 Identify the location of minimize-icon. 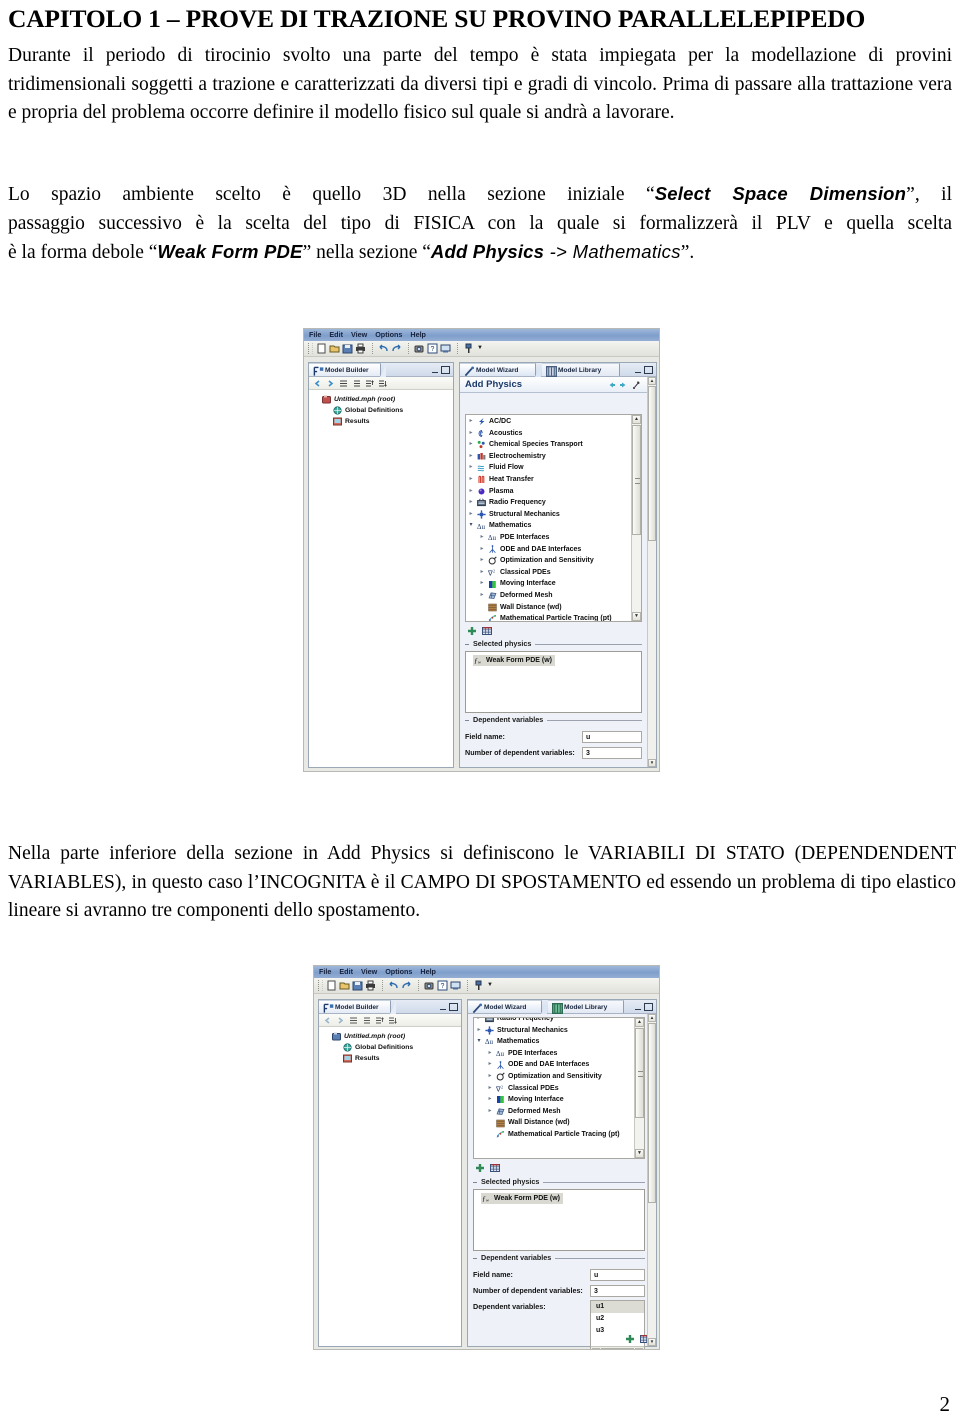
(435, 370).